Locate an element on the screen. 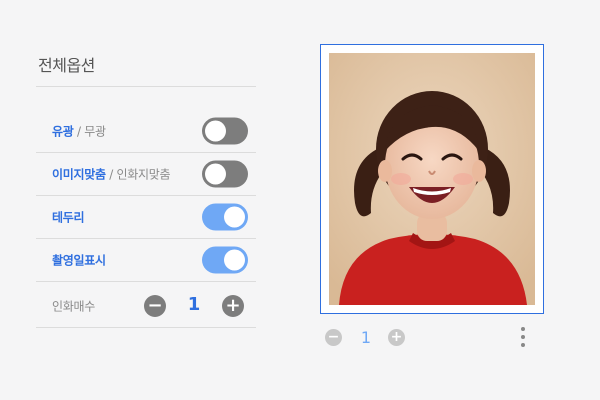  gloss-off-label: 무광 is located at coordinates (95, 131).